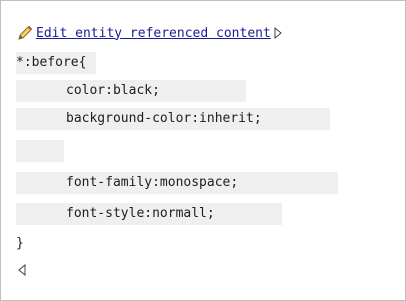 Image resolution: width=406 pixels, height=301 pixels. Describe the element at coordinates (56, 63) in the screenshot. I see `css-selector-line: *:before{` at that location.